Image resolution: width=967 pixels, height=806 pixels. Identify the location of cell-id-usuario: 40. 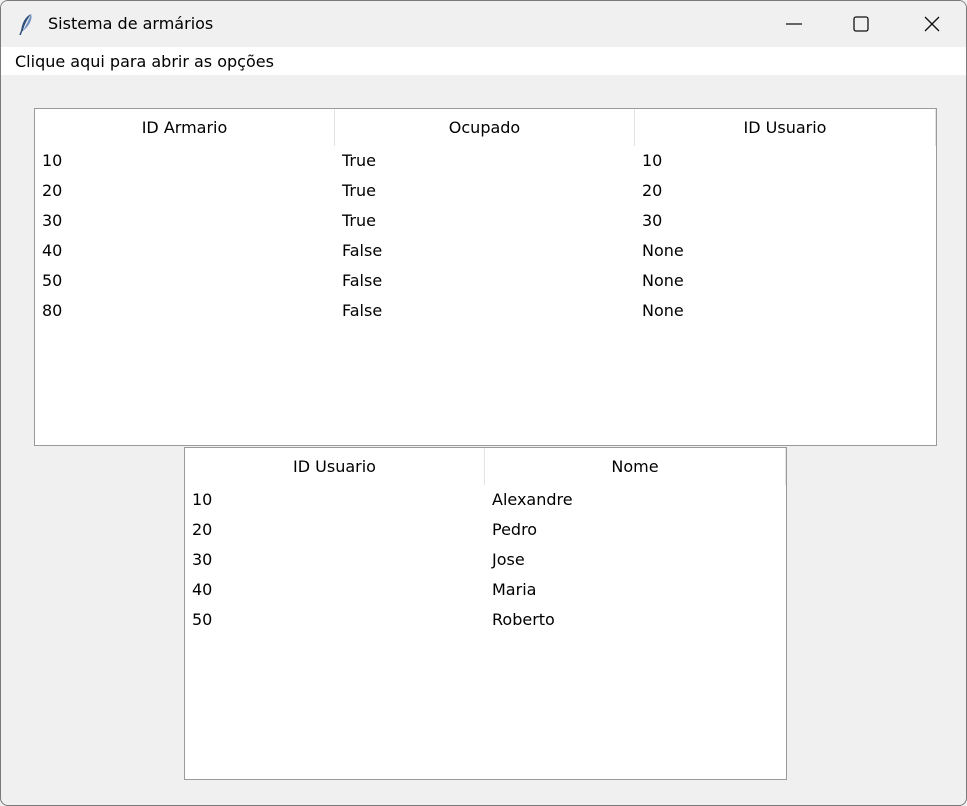
(202, 589).